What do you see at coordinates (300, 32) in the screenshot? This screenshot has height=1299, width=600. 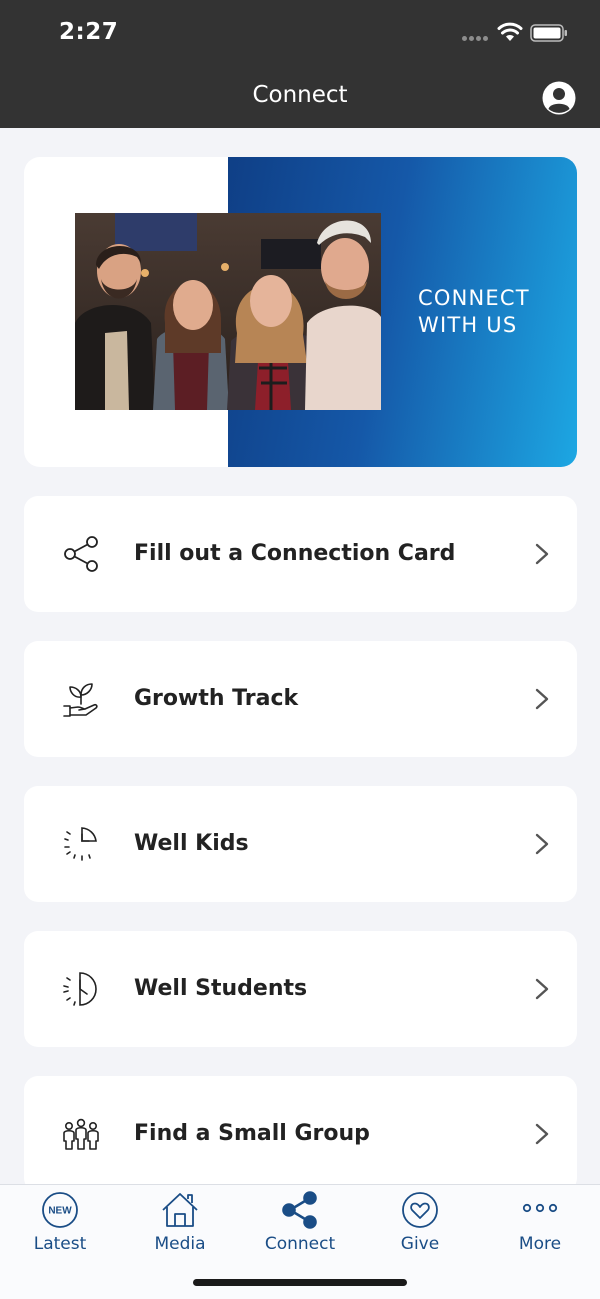 I see `status-bar: 2:27` at bounding box center [300, 32].